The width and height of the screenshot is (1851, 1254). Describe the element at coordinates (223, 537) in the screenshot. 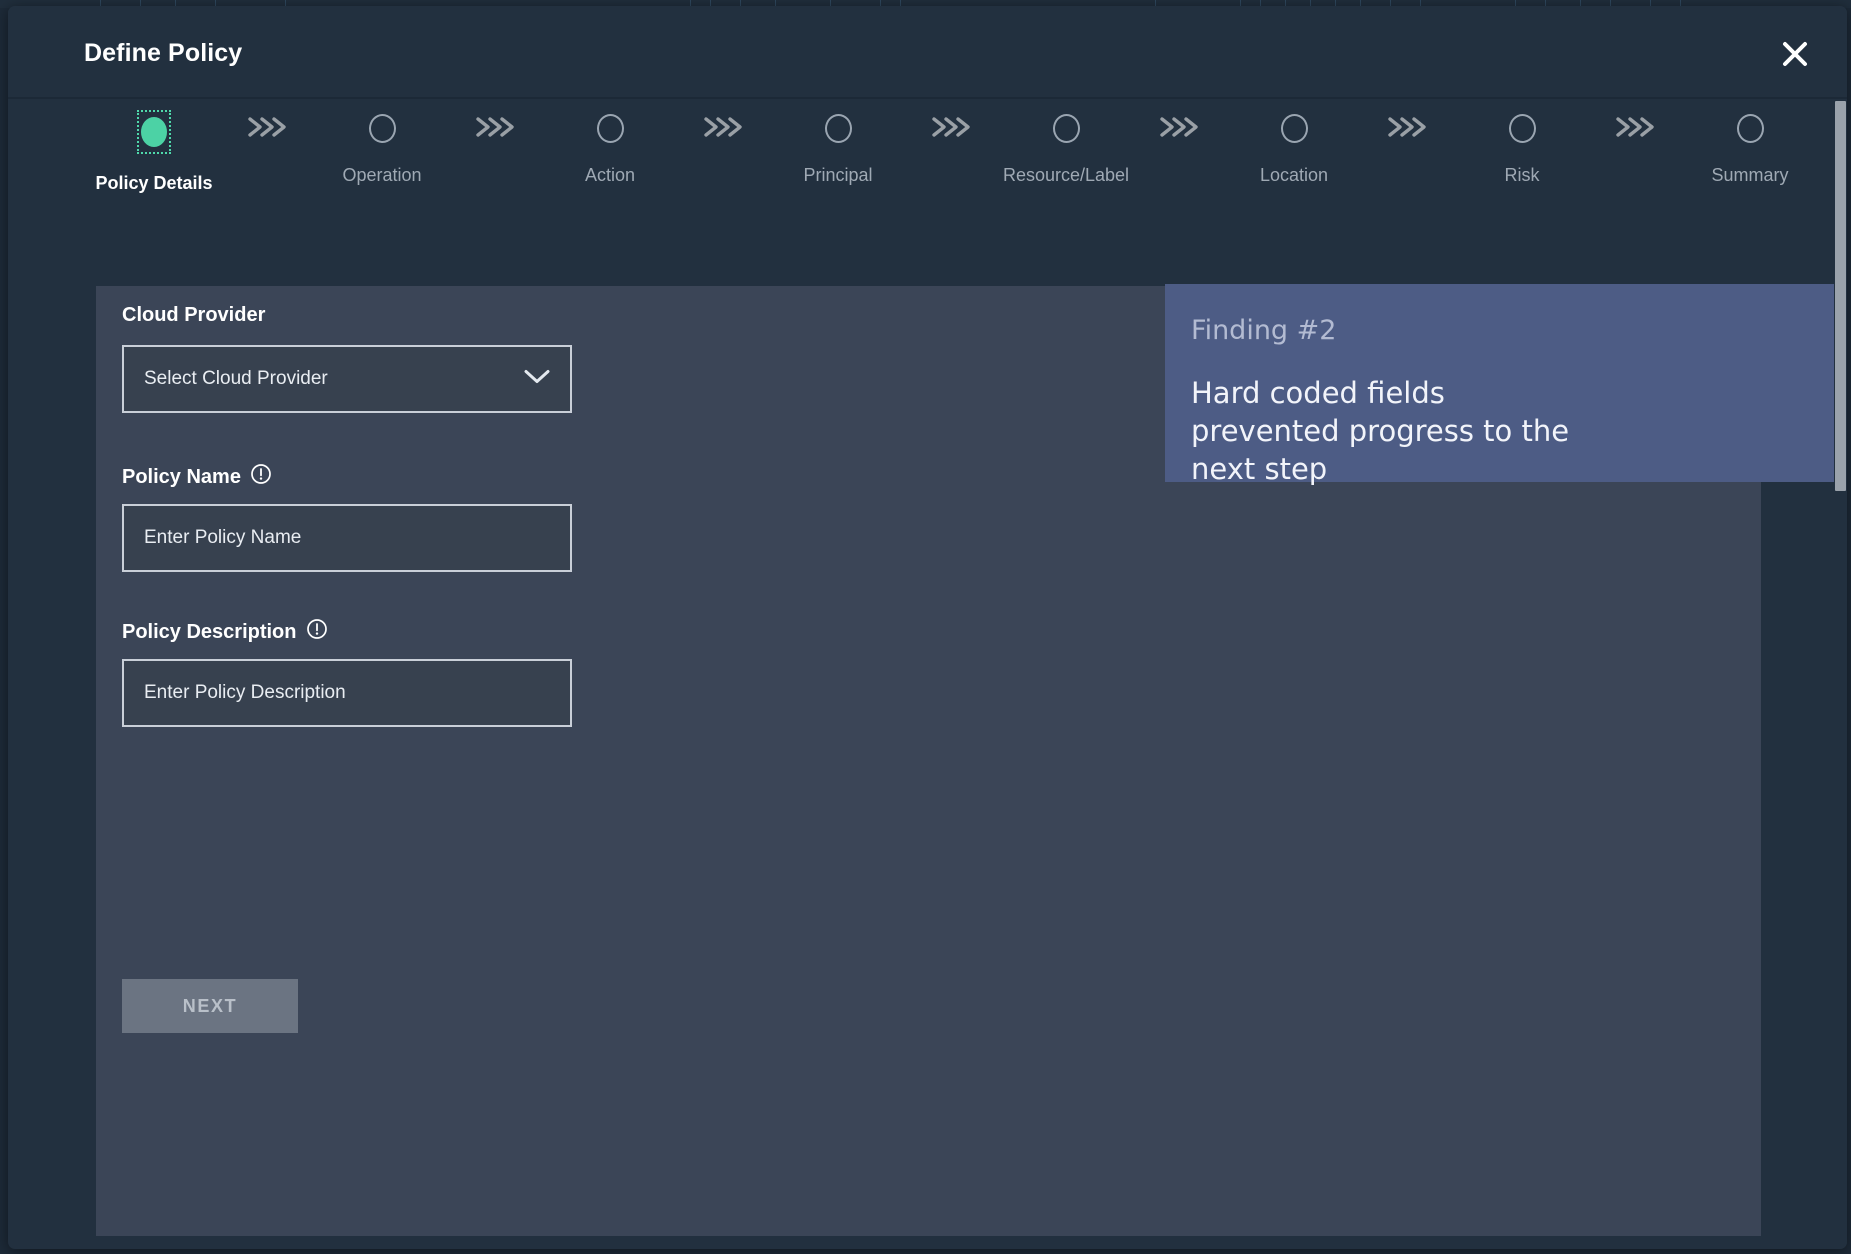

I see `policy-name-placeholder: Enter Policy Name` at that location.